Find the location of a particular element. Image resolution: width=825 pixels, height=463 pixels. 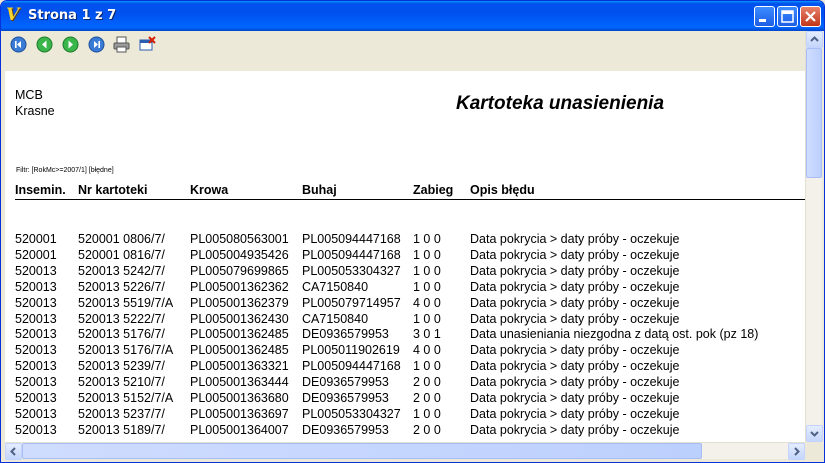

app-icon: V is located at coordinates (13, 15).